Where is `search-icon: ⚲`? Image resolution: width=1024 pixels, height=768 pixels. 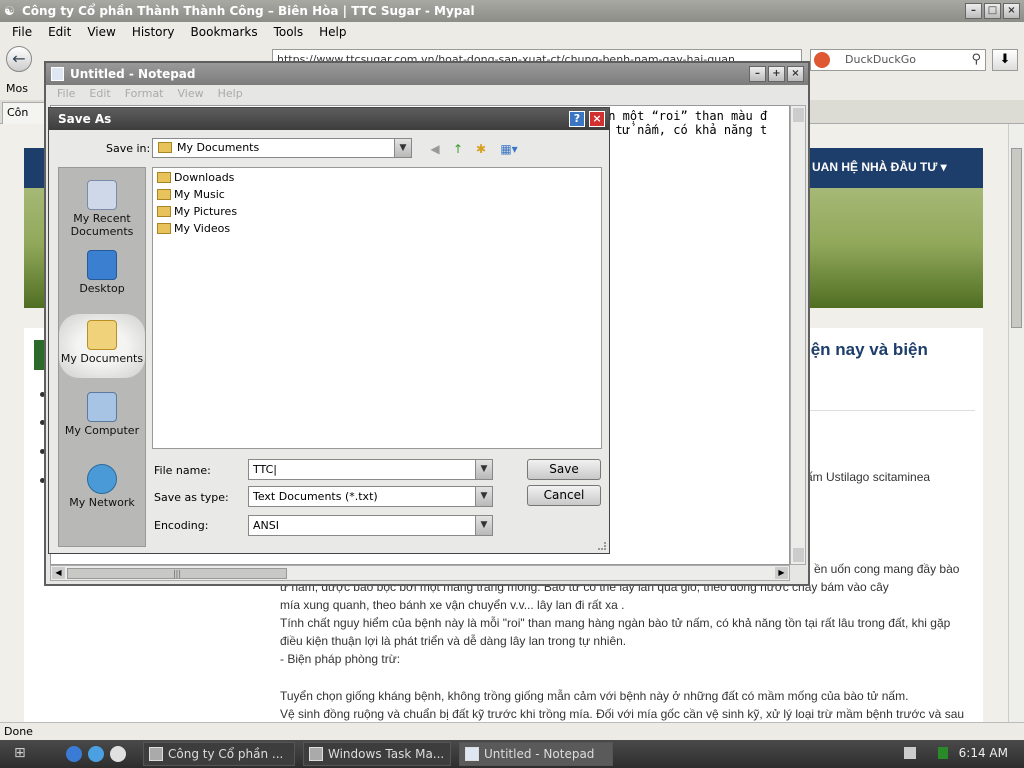 search-icon: ⚲ is located at coordinates (976, 60).